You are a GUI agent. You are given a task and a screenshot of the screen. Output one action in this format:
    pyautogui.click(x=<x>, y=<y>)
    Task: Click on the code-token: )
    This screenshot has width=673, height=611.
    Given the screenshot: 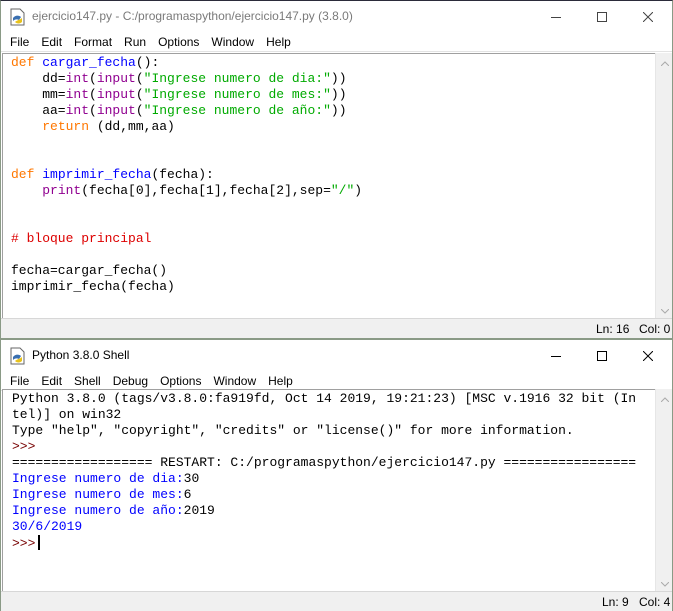 What is the action you would take?
    pyautogui.click(x=358, y=190)
    